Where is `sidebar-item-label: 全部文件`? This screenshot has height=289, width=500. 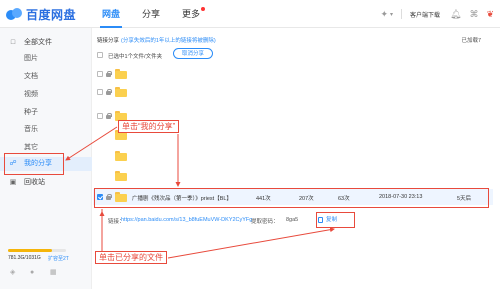
sidebar-item-label: 全部文件 is located at coordinates (38, 42).